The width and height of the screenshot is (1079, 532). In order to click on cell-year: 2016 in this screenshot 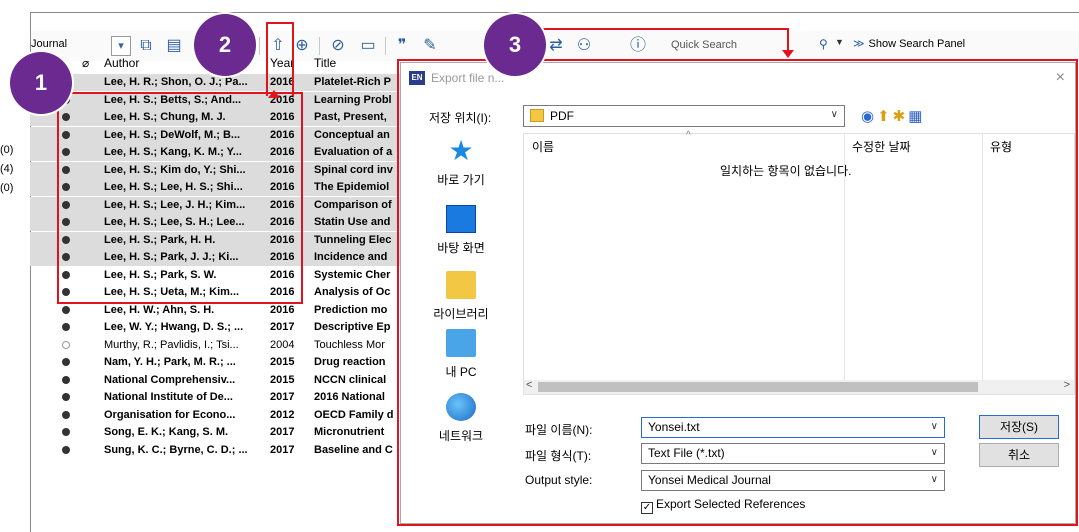, I will do `click(282, 309)`.